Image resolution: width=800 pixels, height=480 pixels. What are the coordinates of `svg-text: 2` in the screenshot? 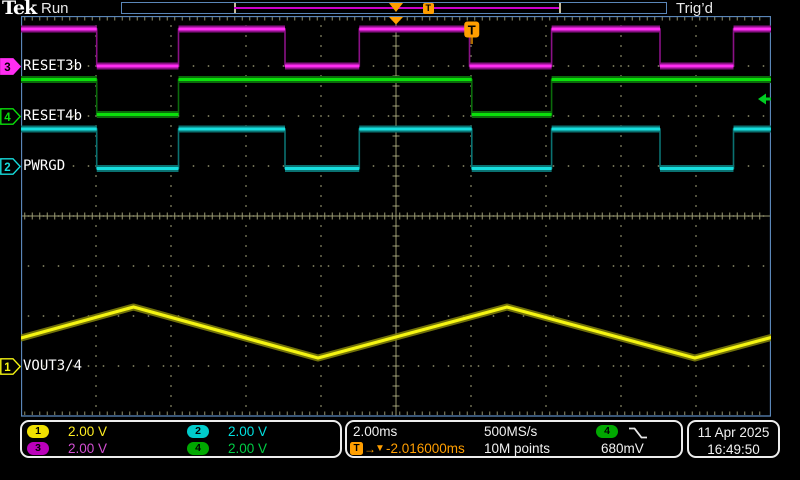 It's located at (7, 168).